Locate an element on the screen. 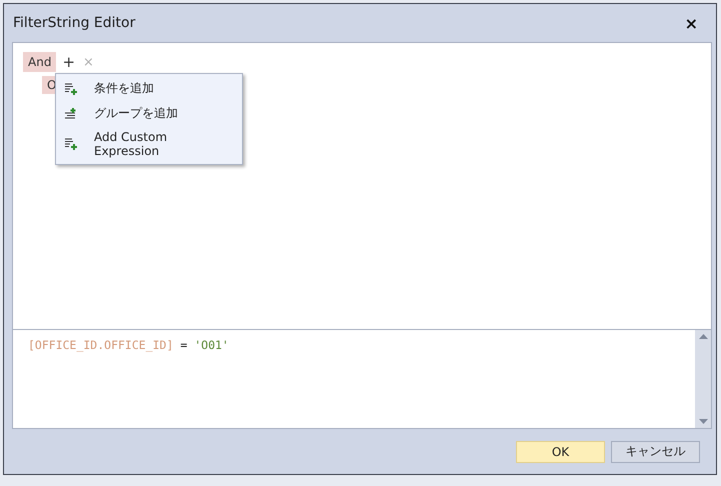 The image size is (721, 486). group-operator-button: And is located at coordinates (39, 62).